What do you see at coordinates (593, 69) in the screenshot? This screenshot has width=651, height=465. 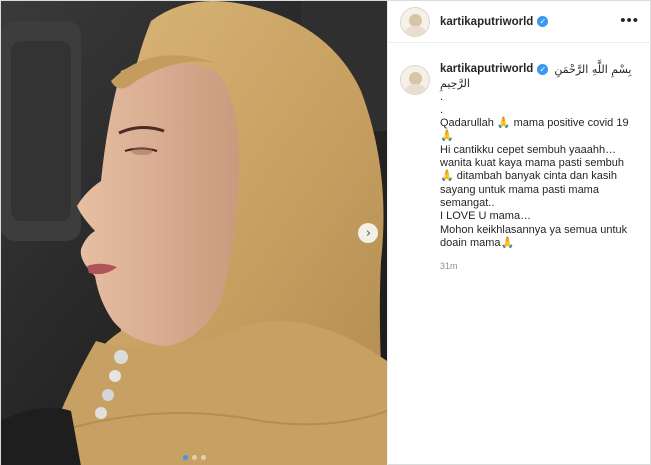 I see `caption-arabic-line1: بِسْمِ اللَّهِ الرَّحْمَنِ` at bounding box center [593, 69].